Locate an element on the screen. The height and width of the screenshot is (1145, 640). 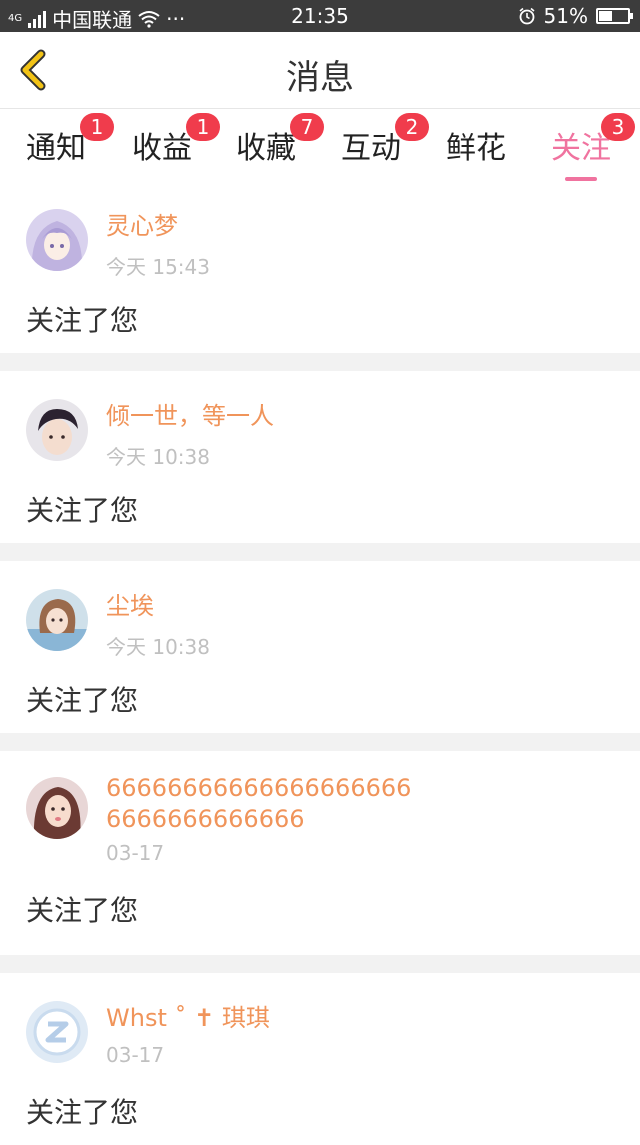
user-name-line1: 66666666666666666666 is located at coordinates (259, 788).